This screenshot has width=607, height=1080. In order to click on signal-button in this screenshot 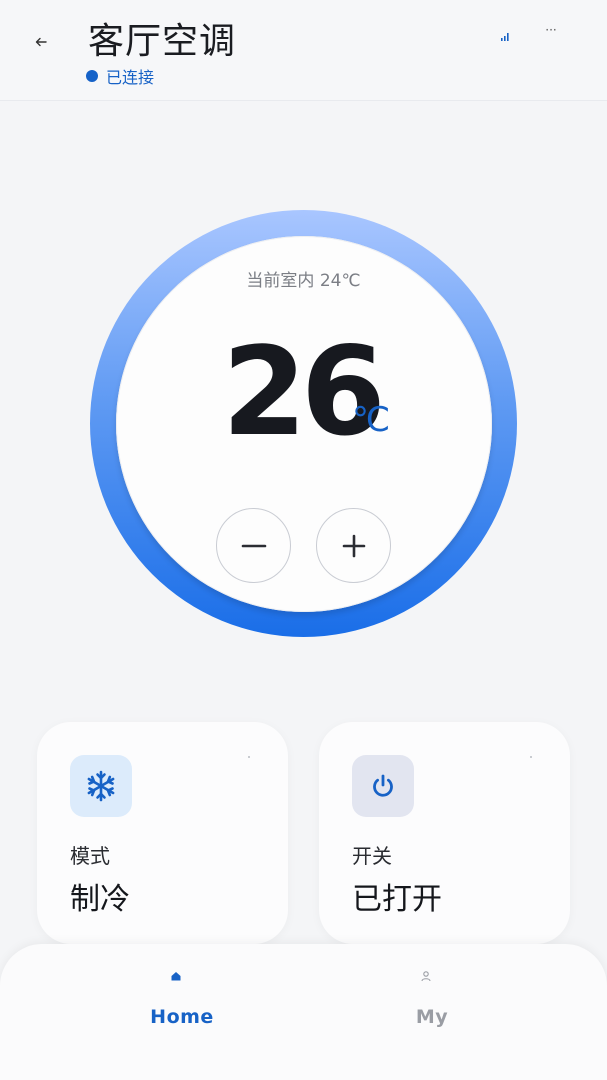, I will do `click(505, 35)`.